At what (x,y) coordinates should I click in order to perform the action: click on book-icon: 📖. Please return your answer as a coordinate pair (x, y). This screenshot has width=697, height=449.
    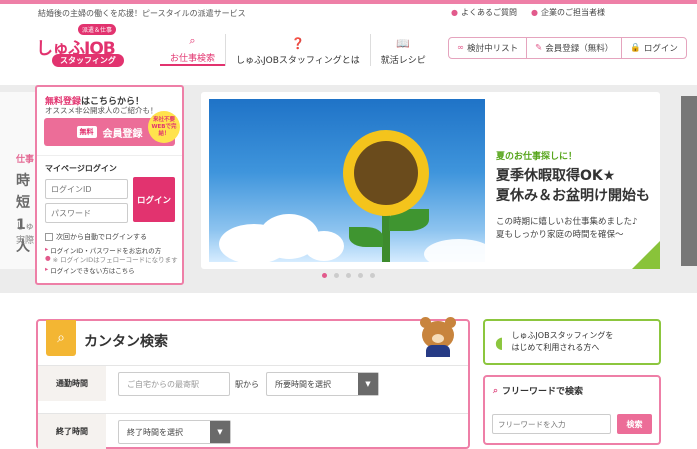
    Looking at the image, I should click on (403, 43).